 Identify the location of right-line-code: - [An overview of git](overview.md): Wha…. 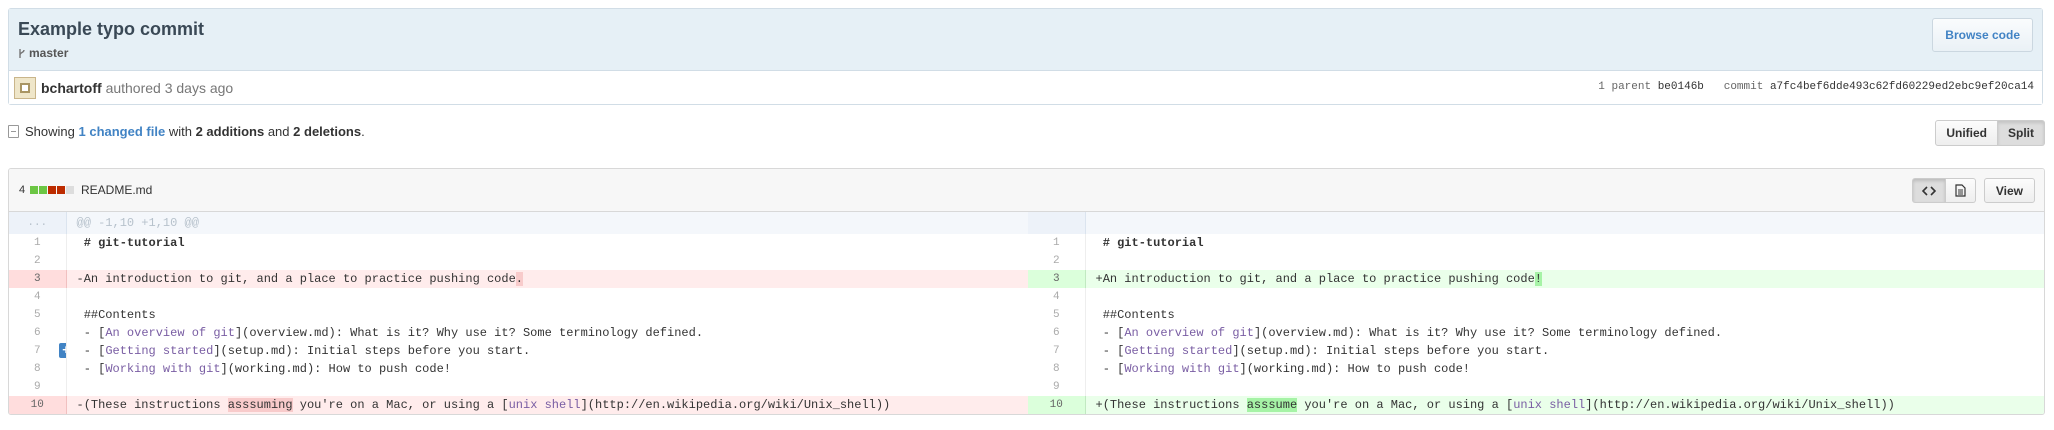
(1564, 333).